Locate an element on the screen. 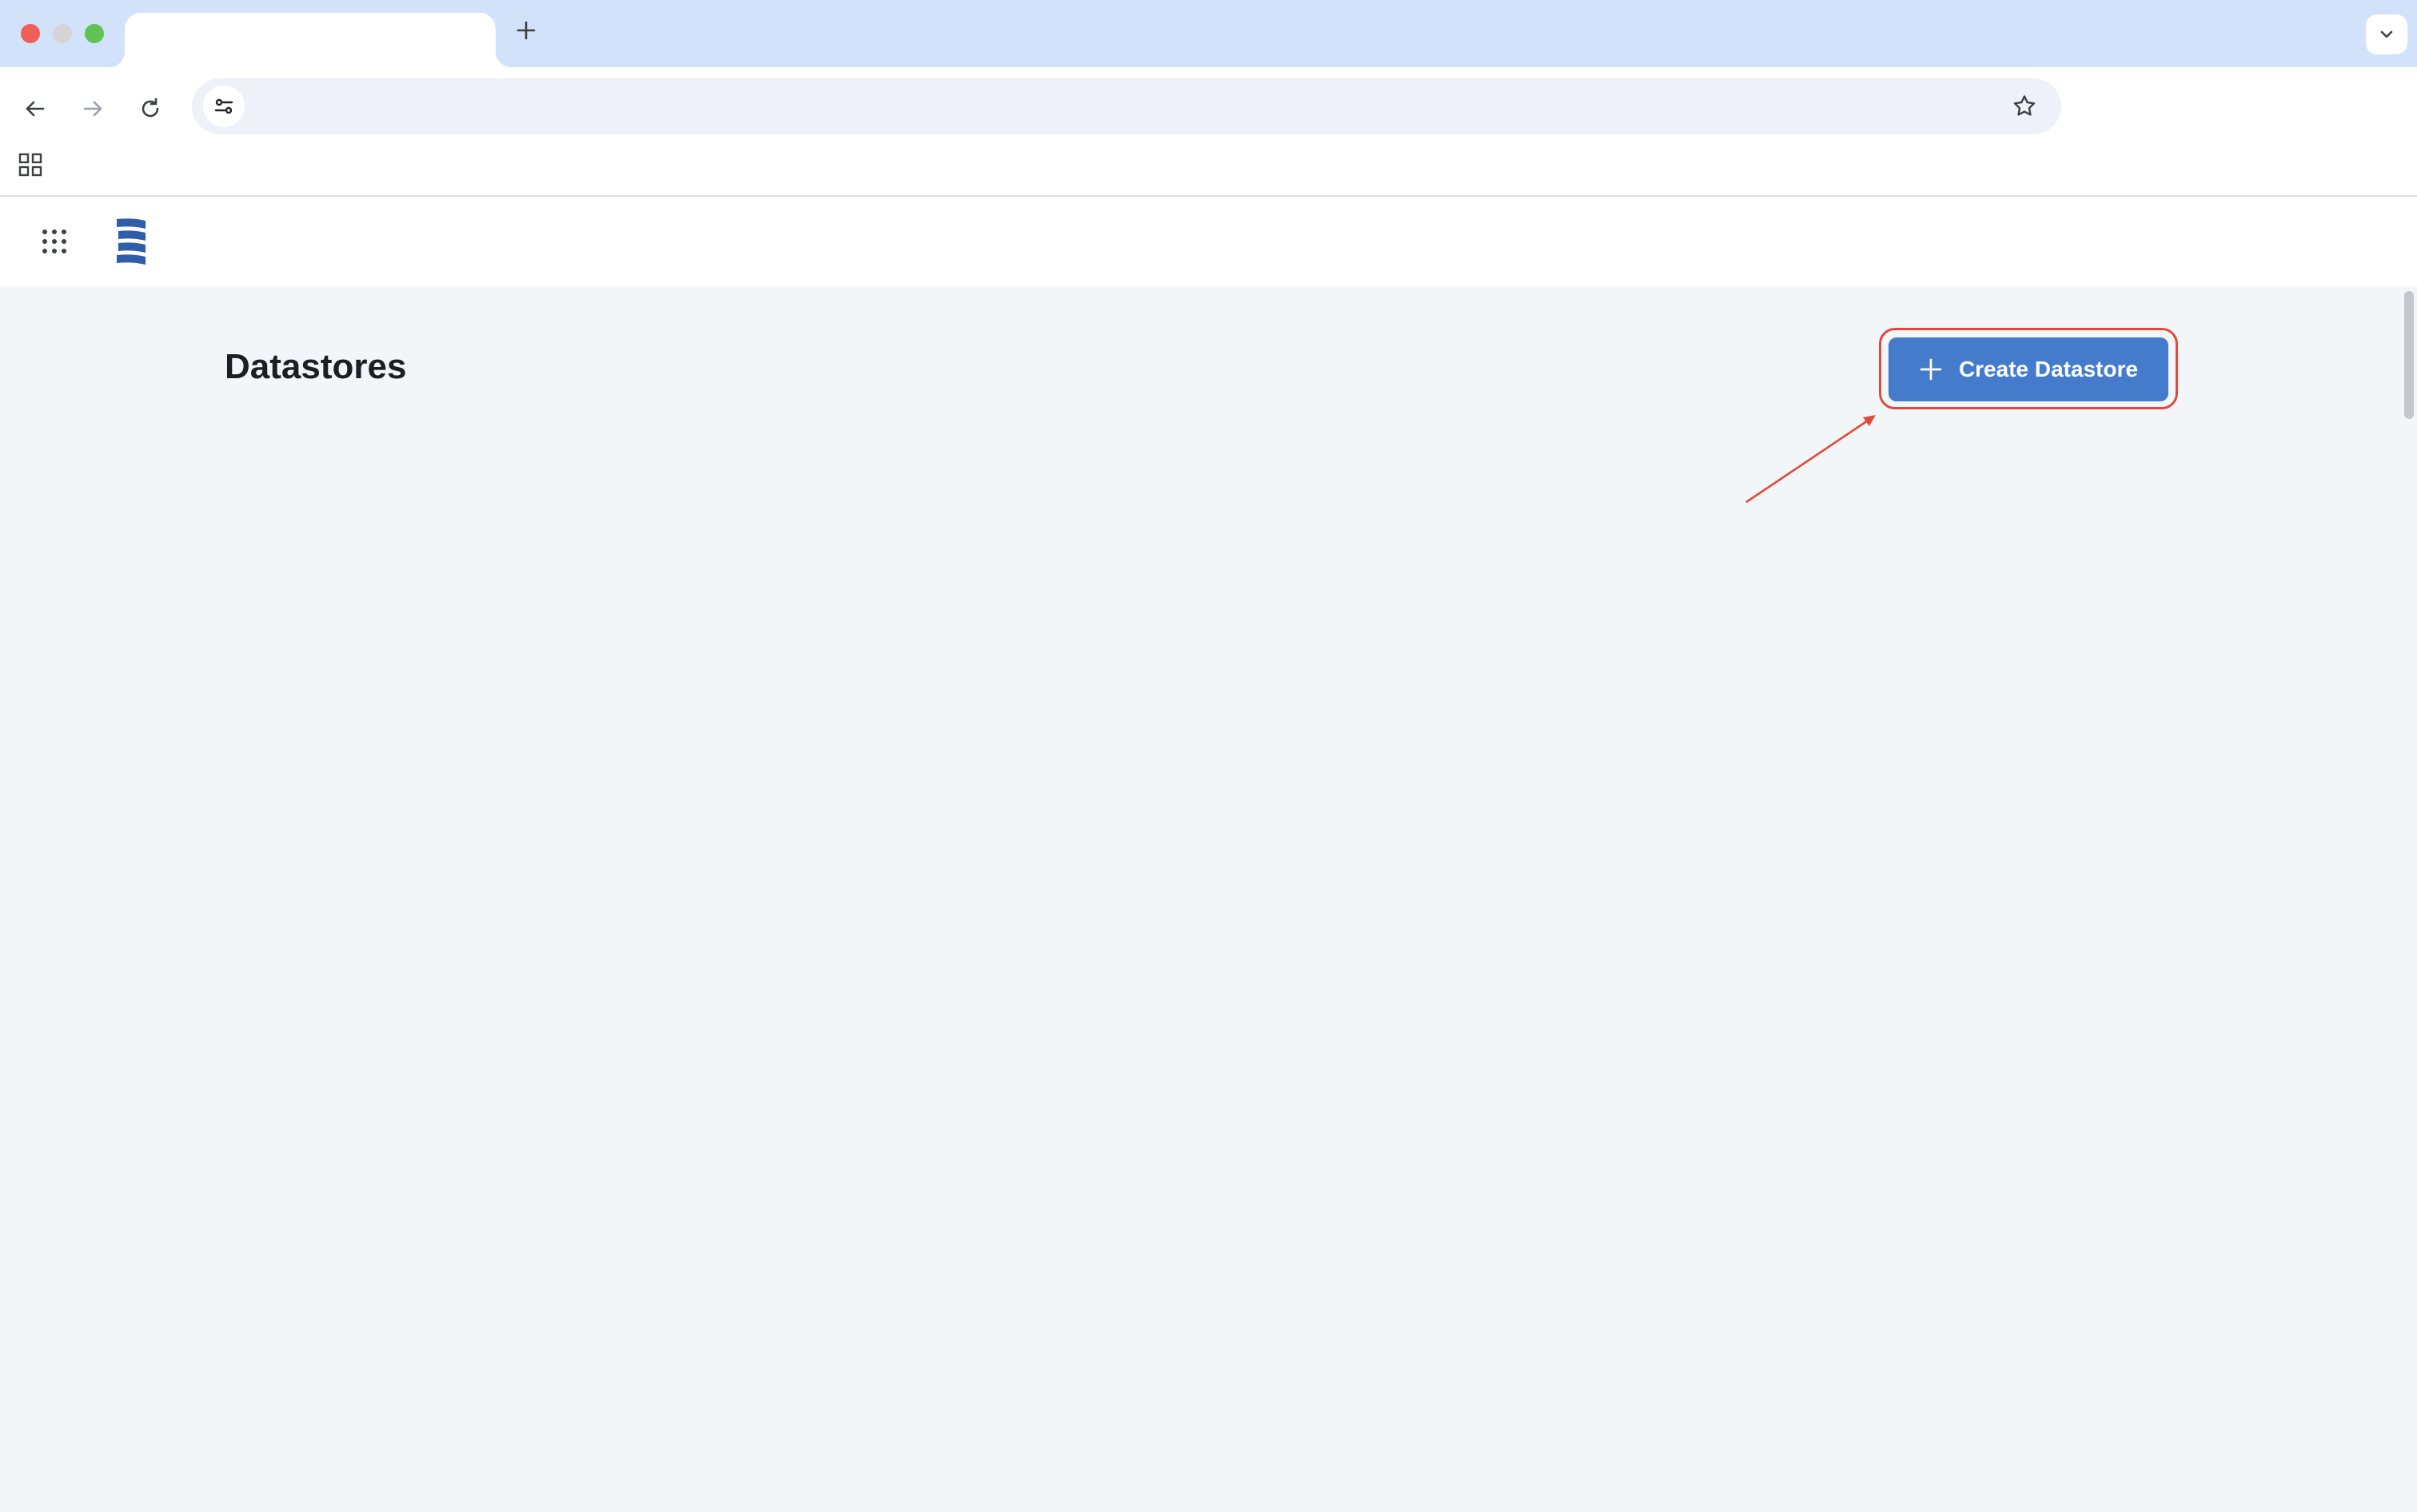 The image size is (2417, 1512). address-bar is located at coordinates (1126, 106).